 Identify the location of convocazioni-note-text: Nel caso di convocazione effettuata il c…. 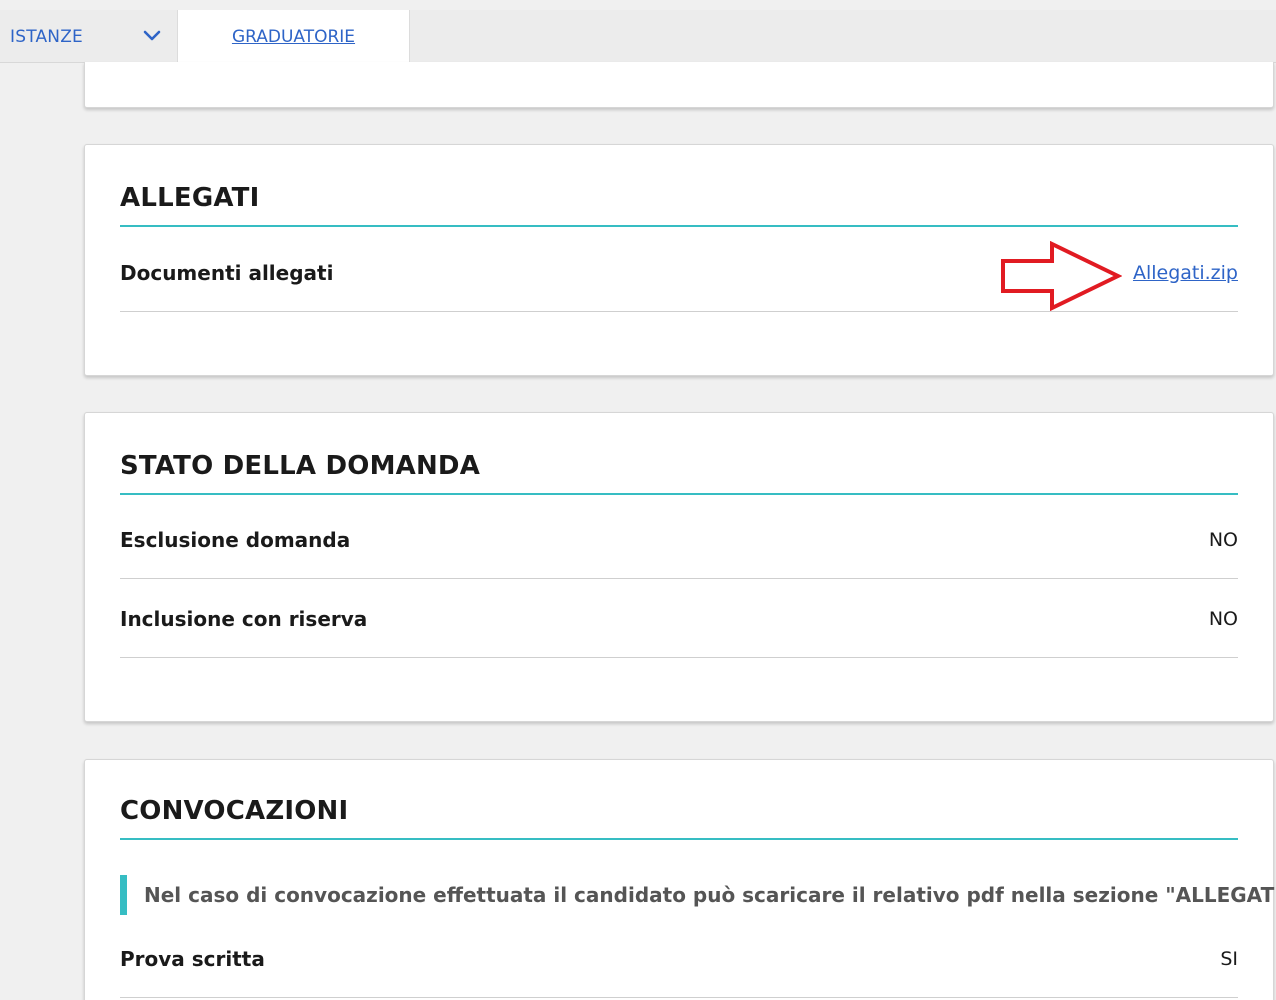
(710, 895).